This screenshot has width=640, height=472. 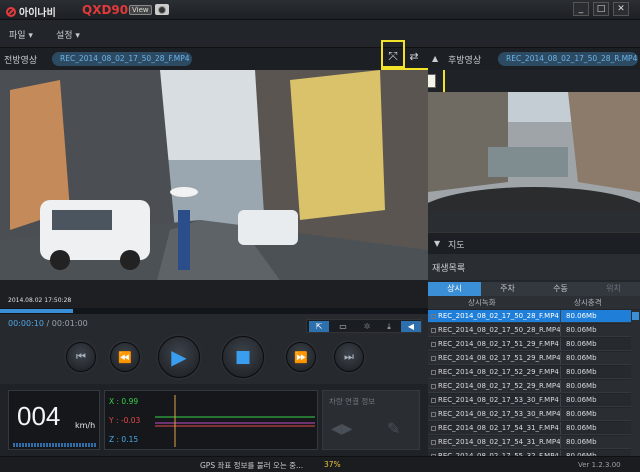 I want to click on gsensor-plot, so click(x=235, y=421).